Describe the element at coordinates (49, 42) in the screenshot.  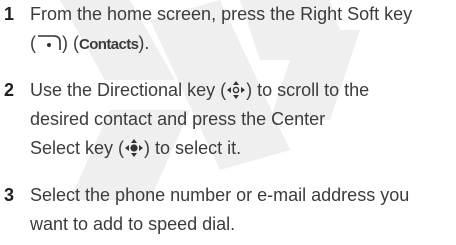
I see `right-soft-key-icon` at that location.